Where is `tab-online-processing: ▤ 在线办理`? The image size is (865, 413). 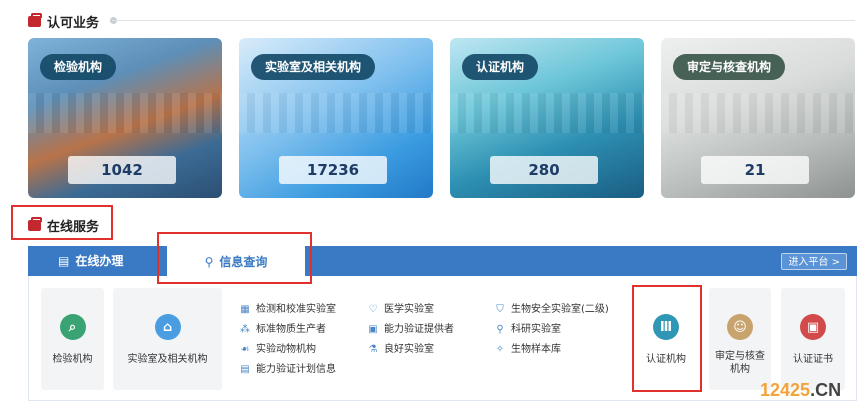
tab-online-processing: ▤ 在线办理 is located at coordinates (90, 261).